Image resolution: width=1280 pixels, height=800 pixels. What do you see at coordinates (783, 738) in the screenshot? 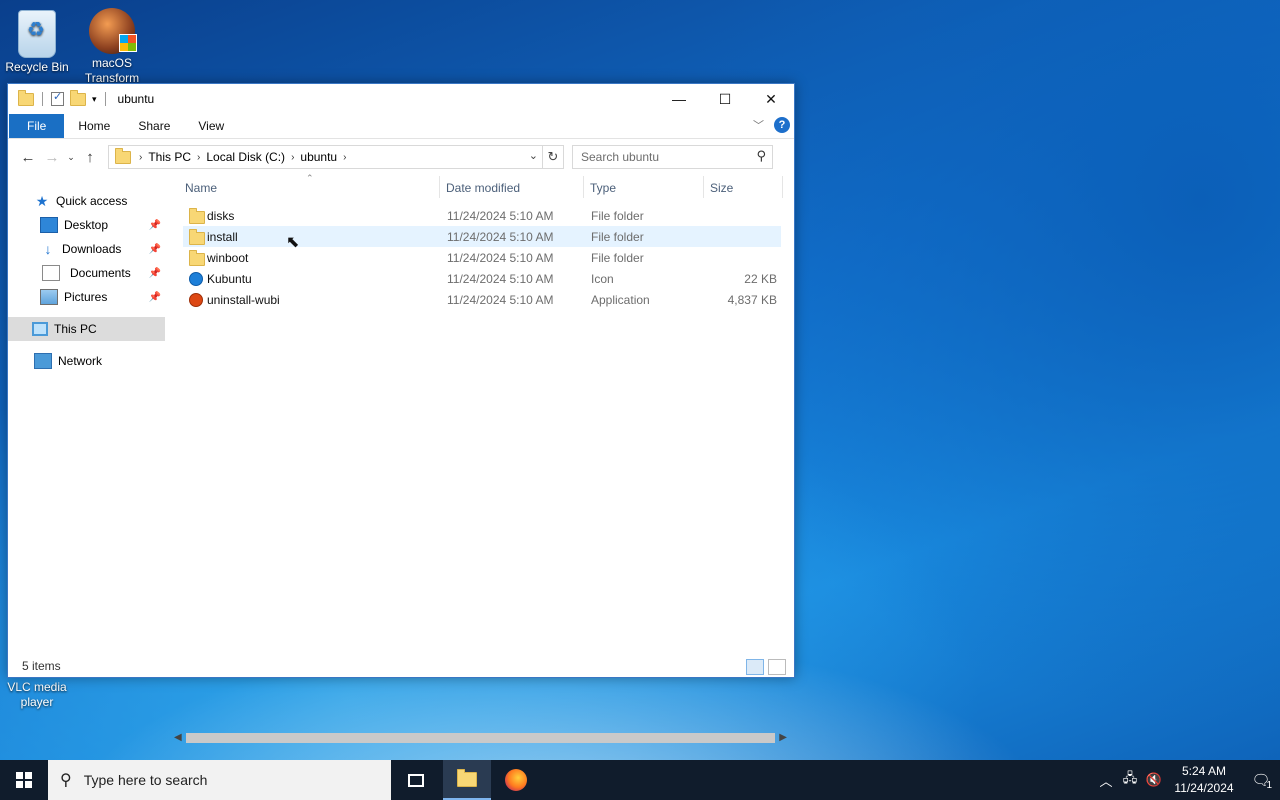
I see `scroll-right-arrow-icon: ▶` at bounding box center [783, 738].